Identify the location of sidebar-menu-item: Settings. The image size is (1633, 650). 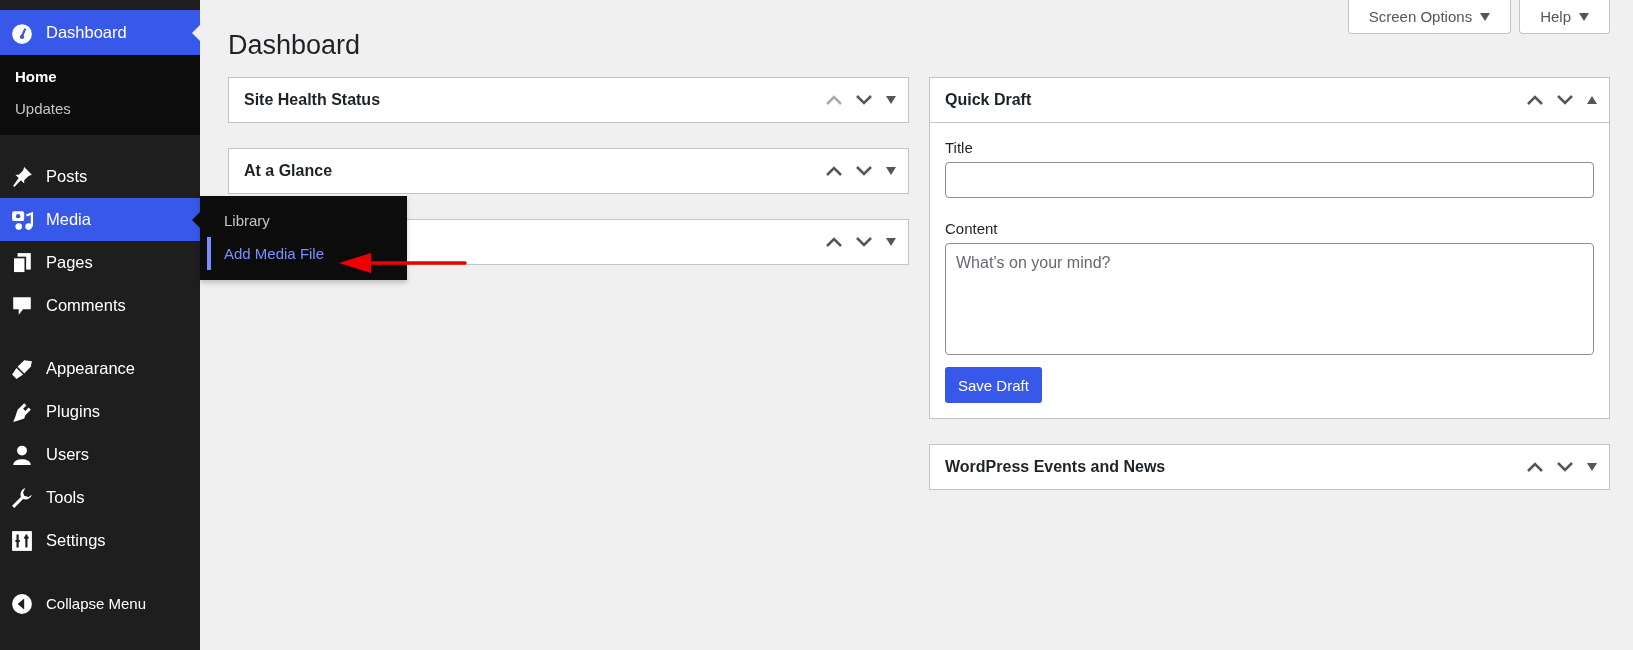
(100, 540).